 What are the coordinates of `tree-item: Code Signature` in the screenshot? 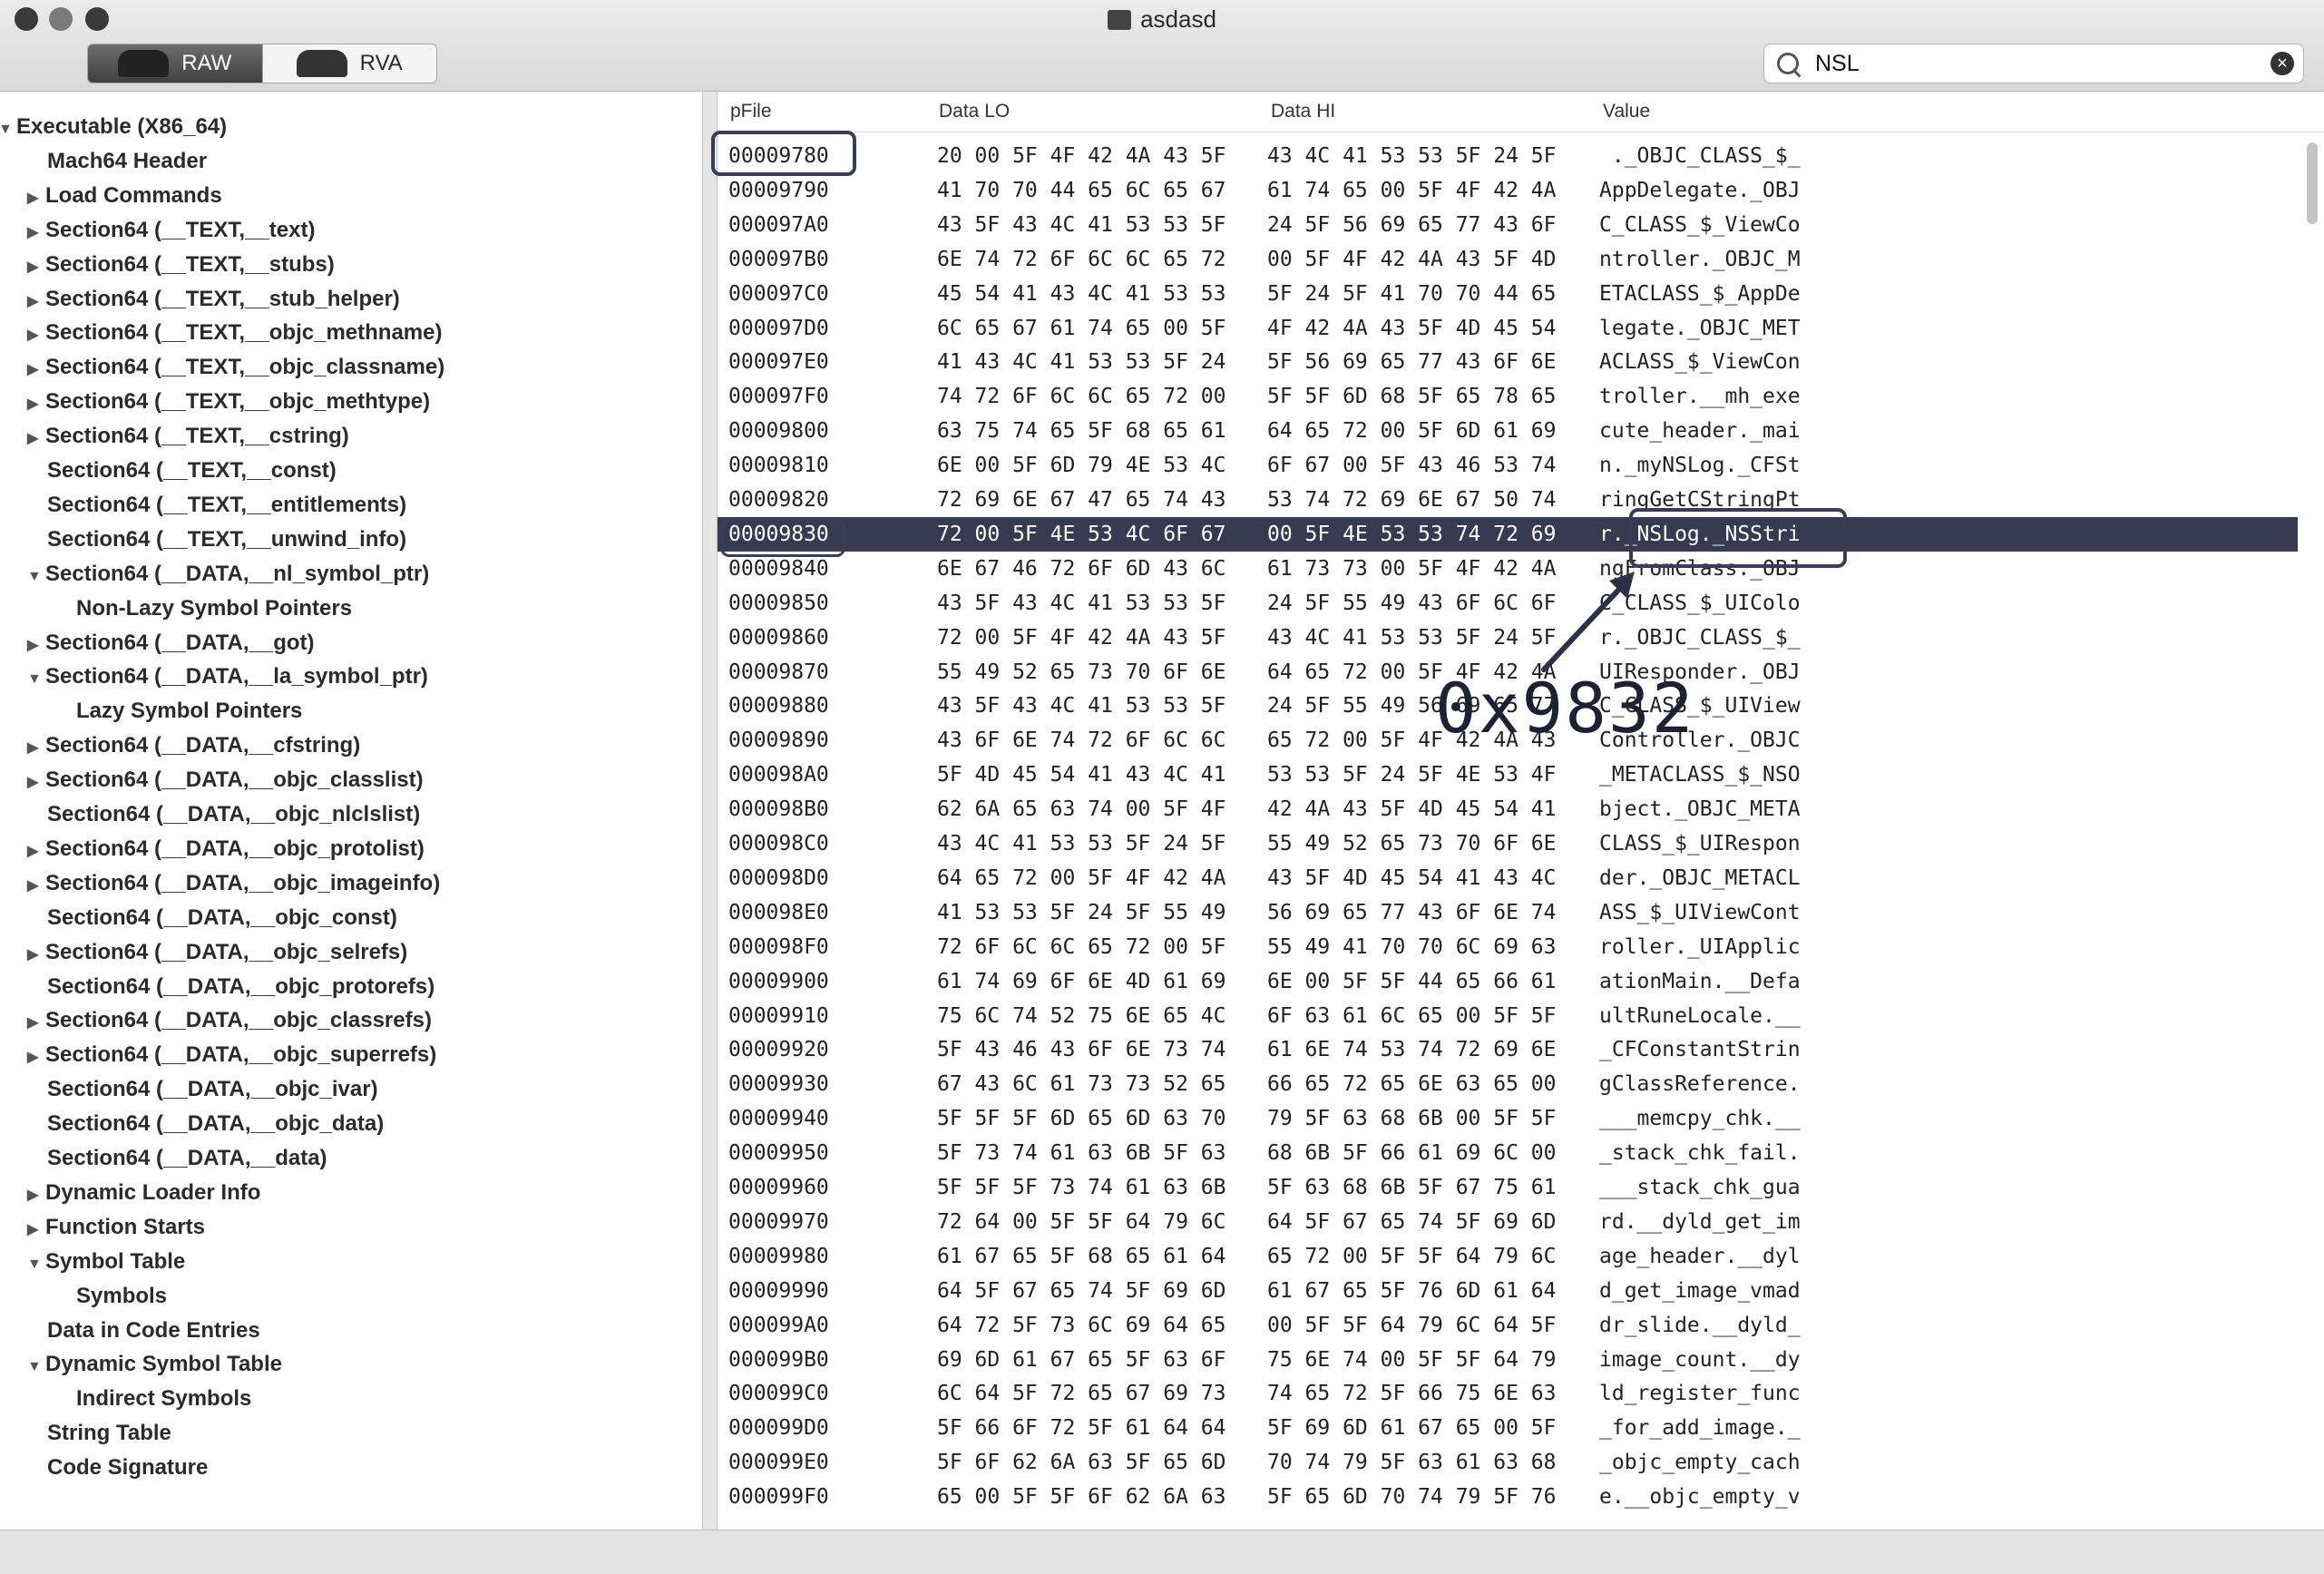 It's located at (127, 1468).